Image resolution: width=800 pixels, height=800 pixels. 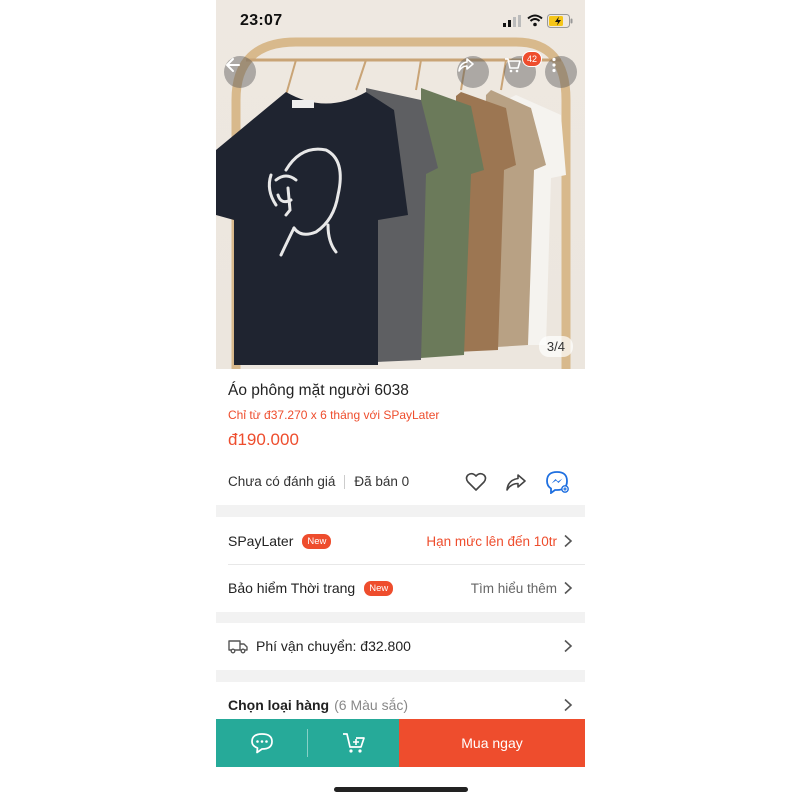 I want to click on home-indicator, so click(x=401, y=789).